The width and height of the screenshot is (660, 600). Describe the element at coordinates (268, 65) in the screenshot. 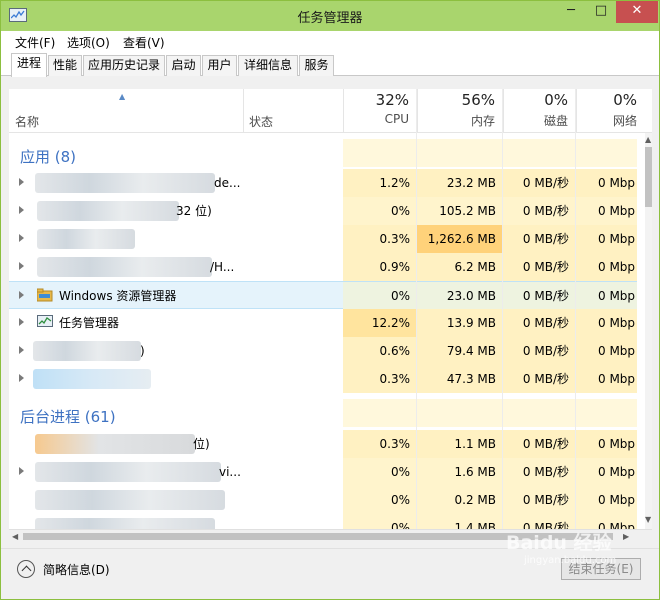

I see `tab-details: 详细信息` at that location.